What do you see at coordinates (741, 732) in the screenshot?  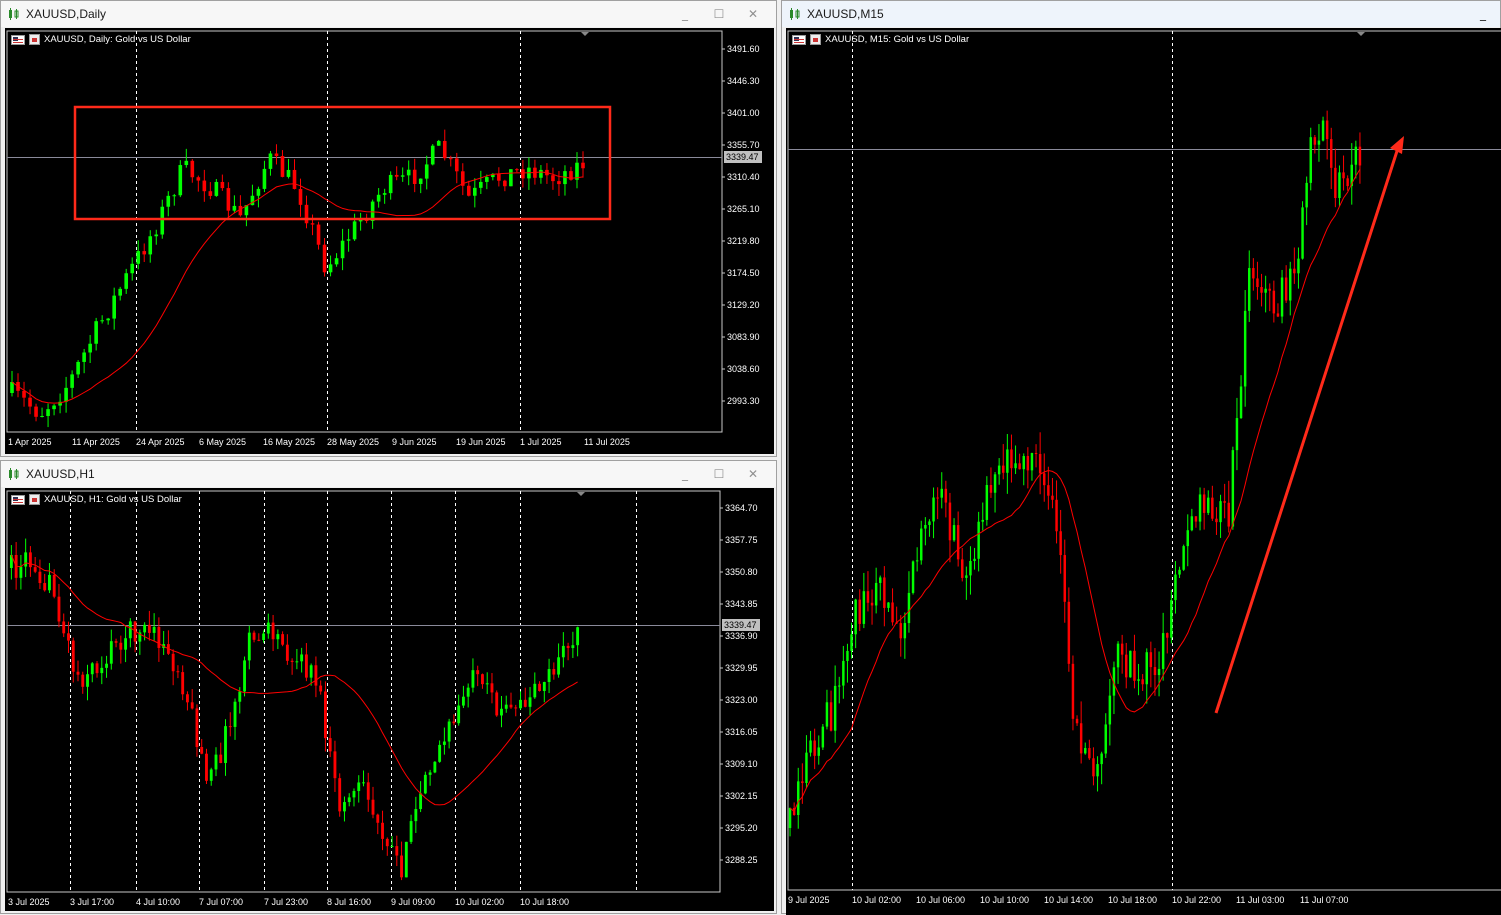 I see `price-axis-label: 3316.05` at bounding box center [741, 732].